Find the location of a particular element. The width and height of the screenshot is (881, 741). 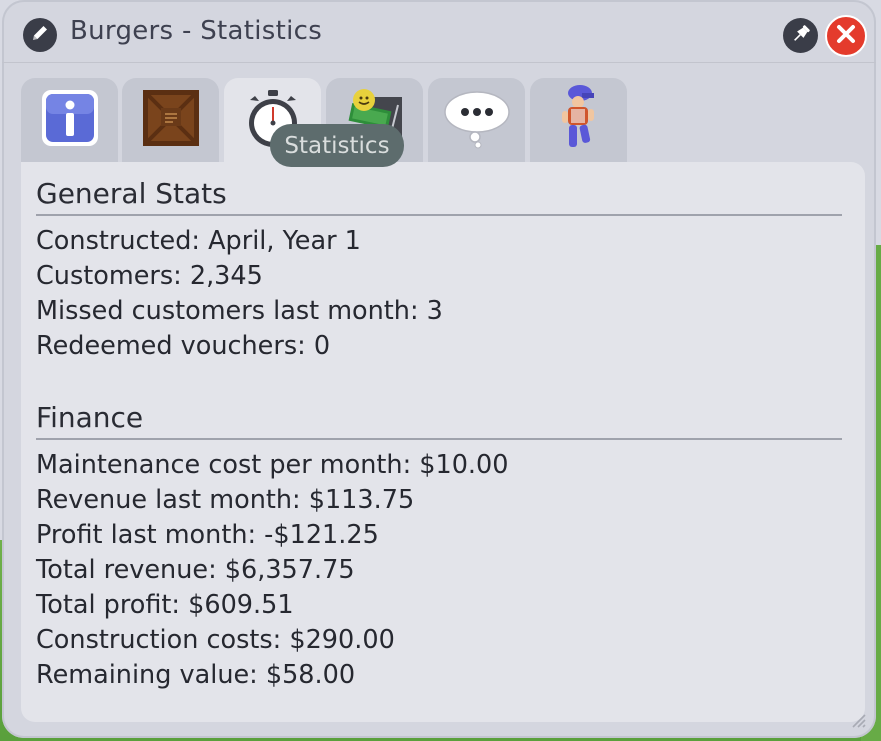

tab-inventory is located at coordinates (170, 120).